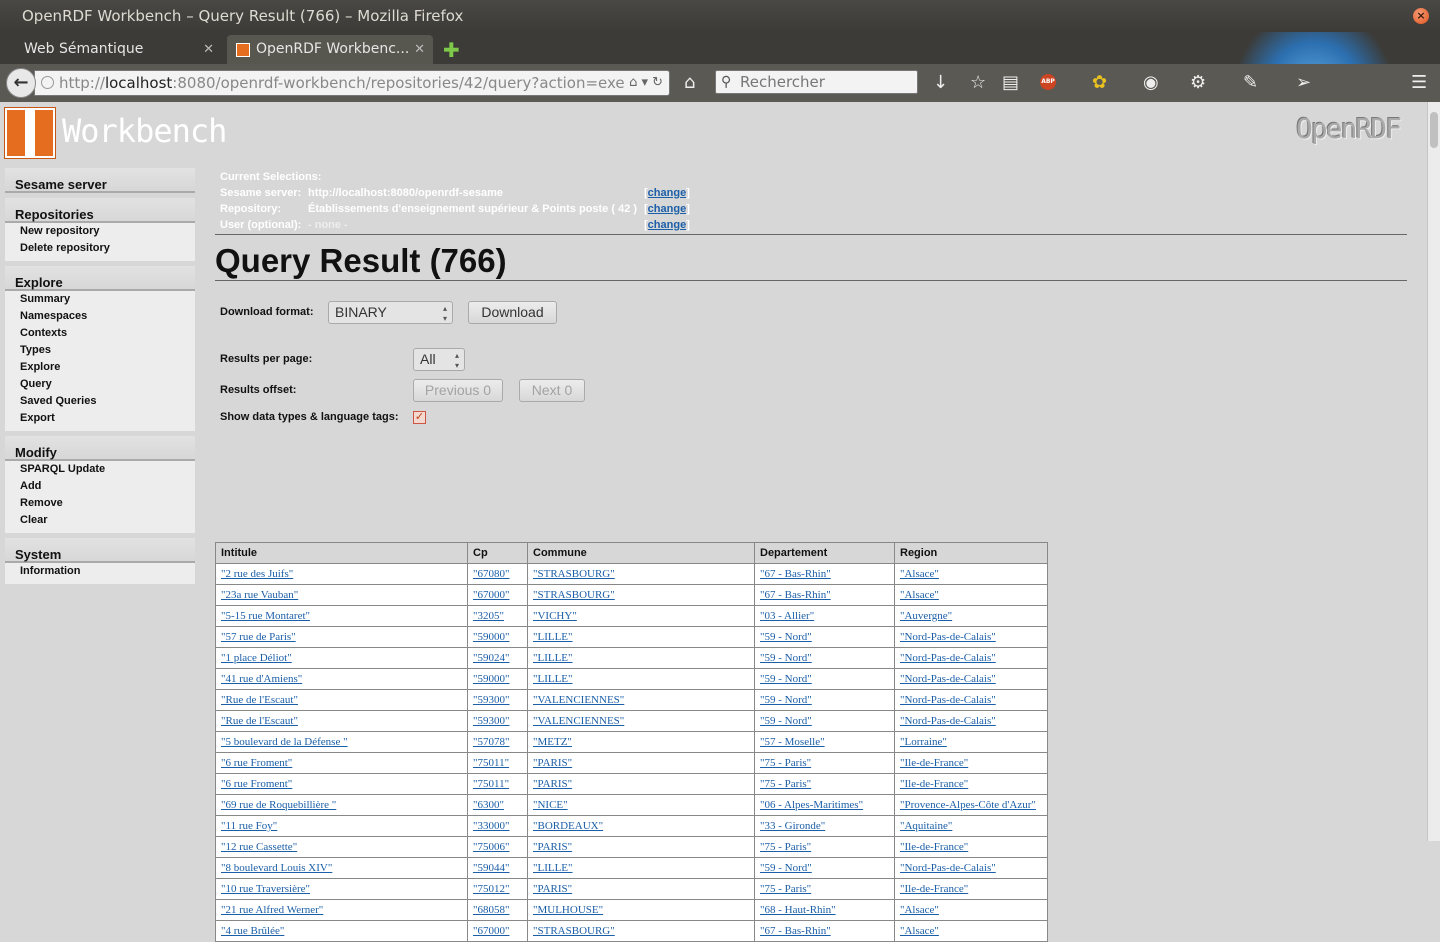 Image resolution: width=1440 pixels, height=942 pixels. Describe the element at coordinates (265, 616) in the screenshot. I see `result-link: "5-15 rue Montaret"` at that location.